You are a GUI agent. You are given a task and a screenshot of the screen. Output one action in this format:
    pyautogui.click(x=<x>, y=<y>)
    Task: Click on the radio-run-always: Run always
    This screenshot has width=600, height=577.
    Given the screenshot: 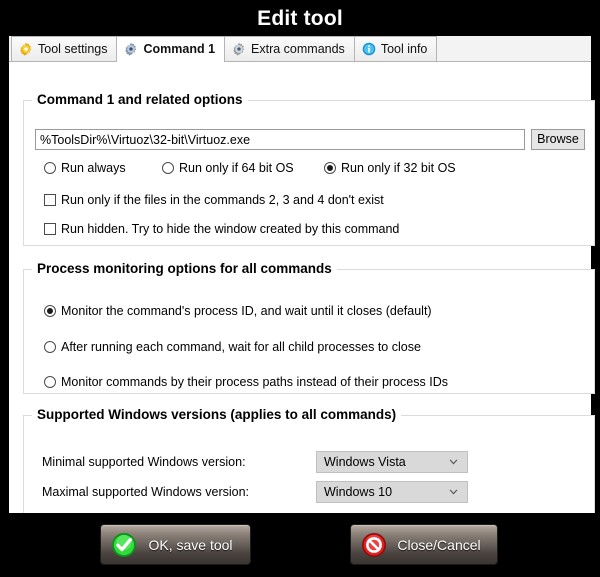 What is the action you would take?
    pyautogui.click(x=85, y=168)
    